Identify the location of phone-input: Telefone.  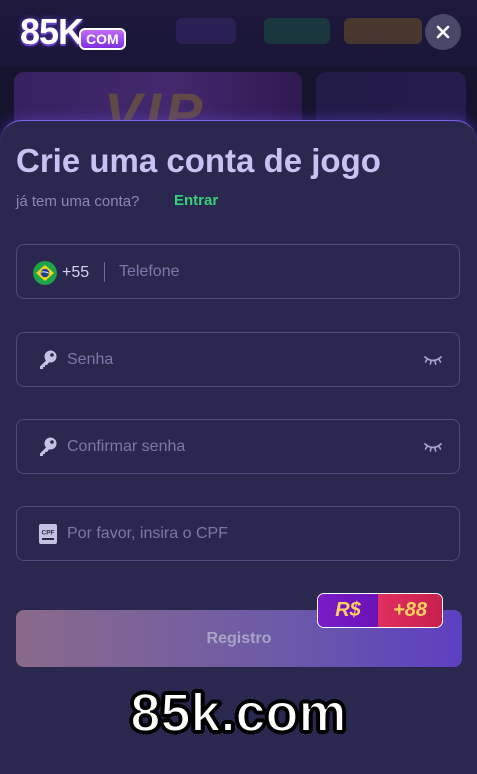
(149, 272).